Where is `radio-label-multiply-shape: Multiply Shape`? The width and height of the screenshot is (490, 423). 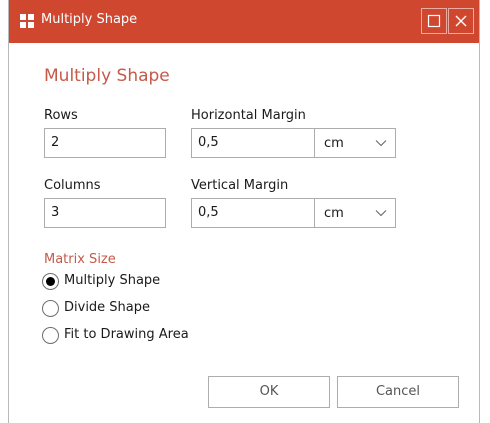 radio-label-multiply-shape: Multiply Shape is located at coordinates (112, 280).